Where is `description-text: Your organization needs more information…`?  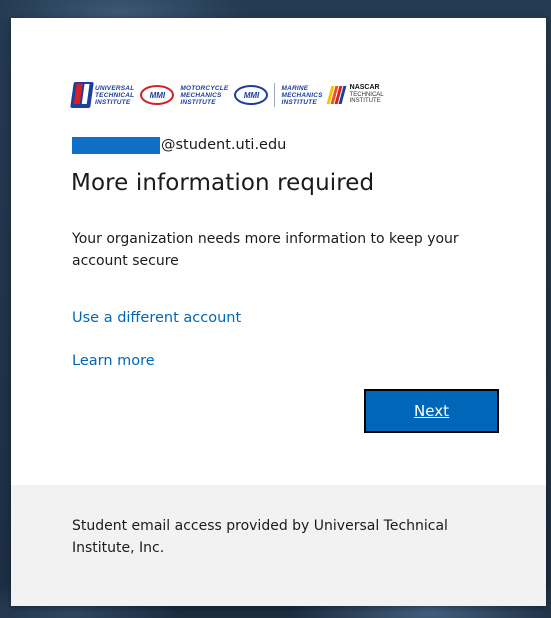 description-text: Your organization needs more information… is located at coordinates (265, 250).